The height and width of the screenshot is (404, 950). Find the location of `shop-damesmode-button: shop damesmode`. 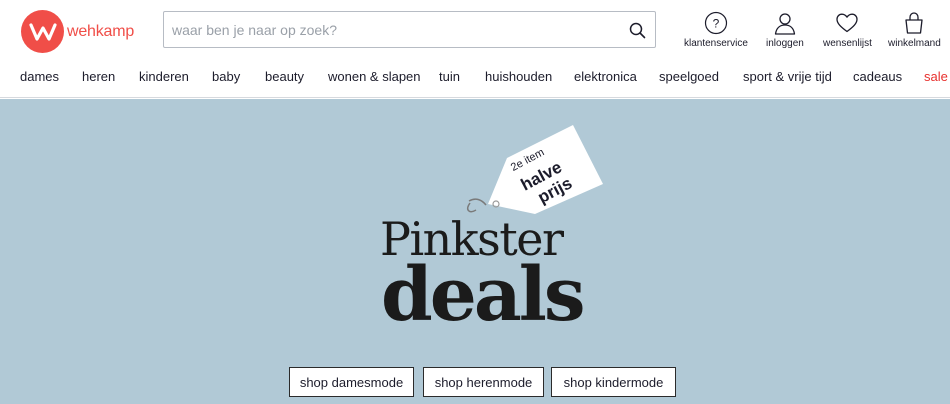

shop-damesmode-button: shop damesmode is located at coordinates (351, 382).